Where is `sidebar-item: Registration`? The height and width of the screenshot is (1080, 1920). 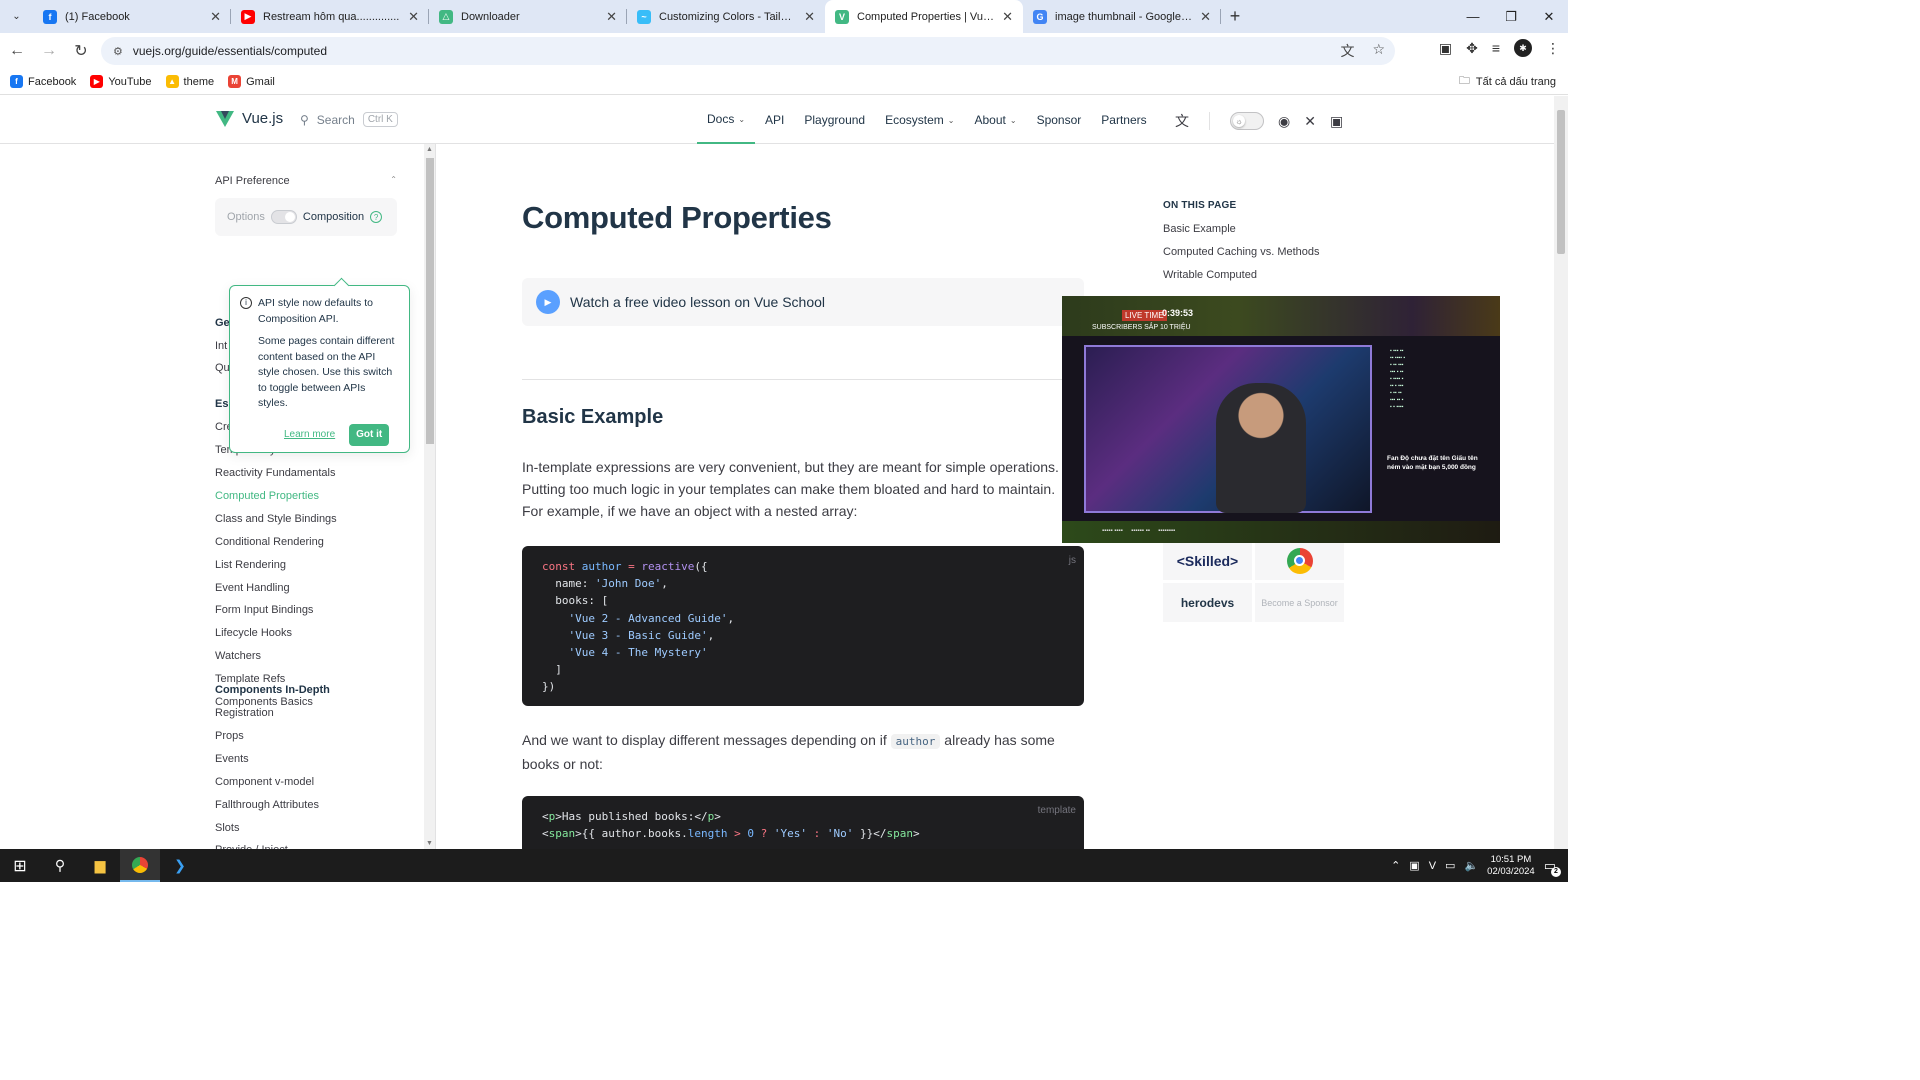
sidebar-item: Registration is located at coordinates (244, 713).